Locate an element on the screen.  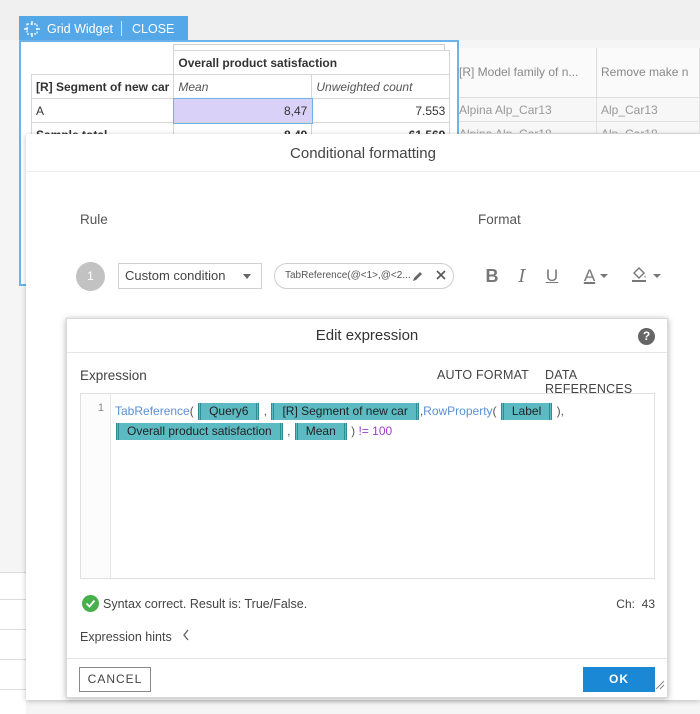
selected-cell-mean: 8,47 is located at coordinates (242, 110).